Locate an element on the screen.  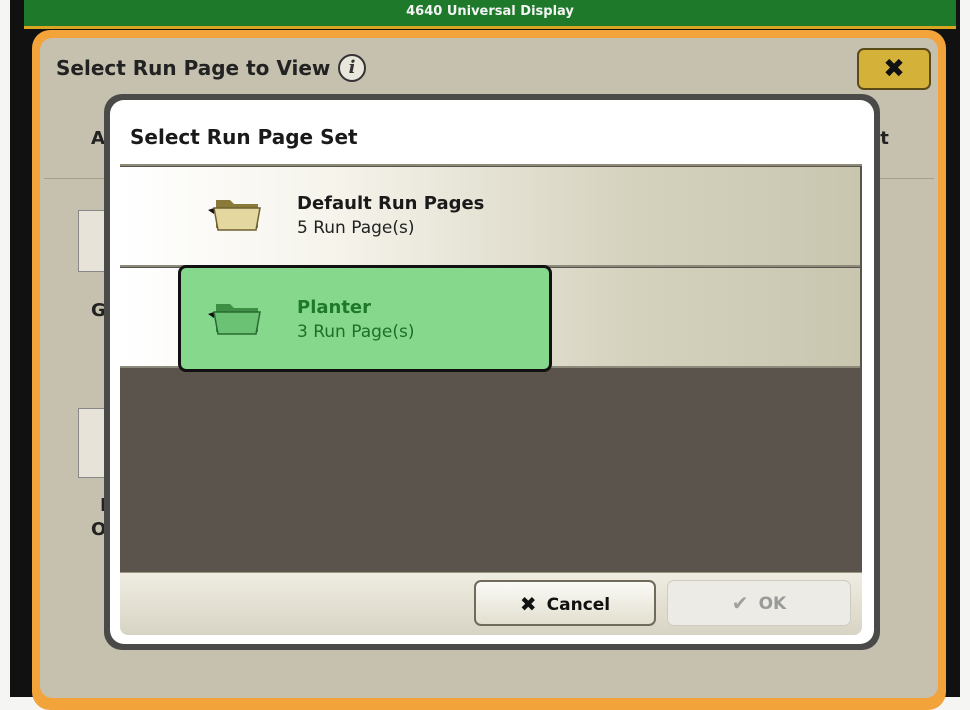
ok-label: OK is located at coordinates (772, 604).